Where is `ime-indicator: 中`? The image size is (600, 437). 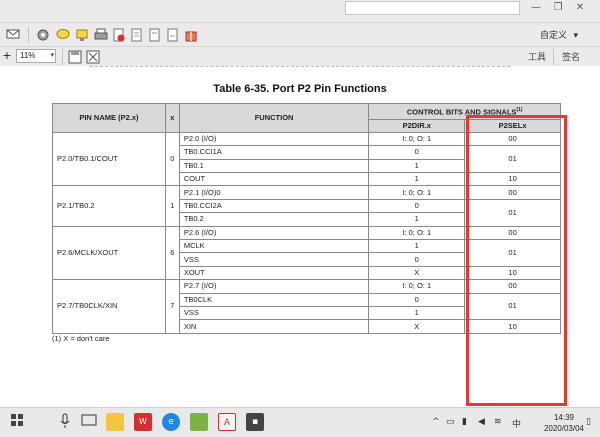 ime-indicator: 中 is located at coordinates (516, 423).